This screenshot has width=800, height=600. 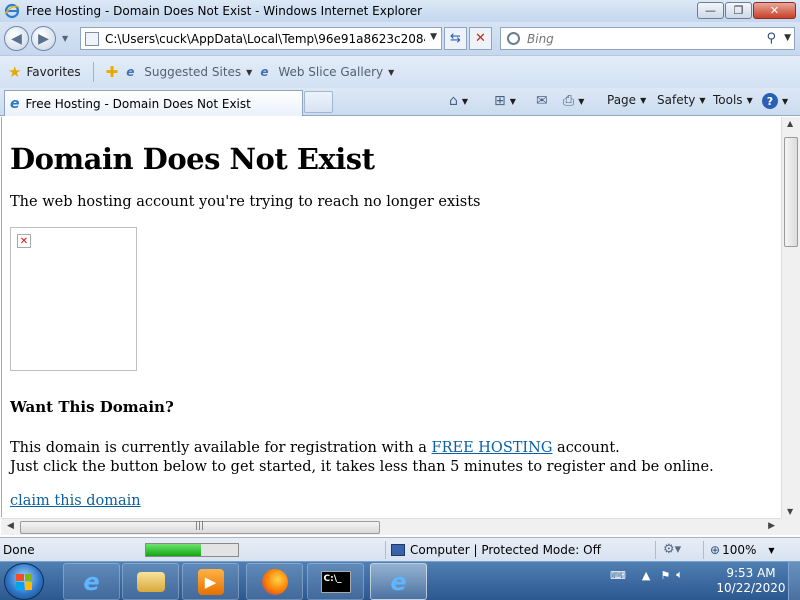 I want to click on search-dropdown-icon: ▼, so click(x=787, y=38).